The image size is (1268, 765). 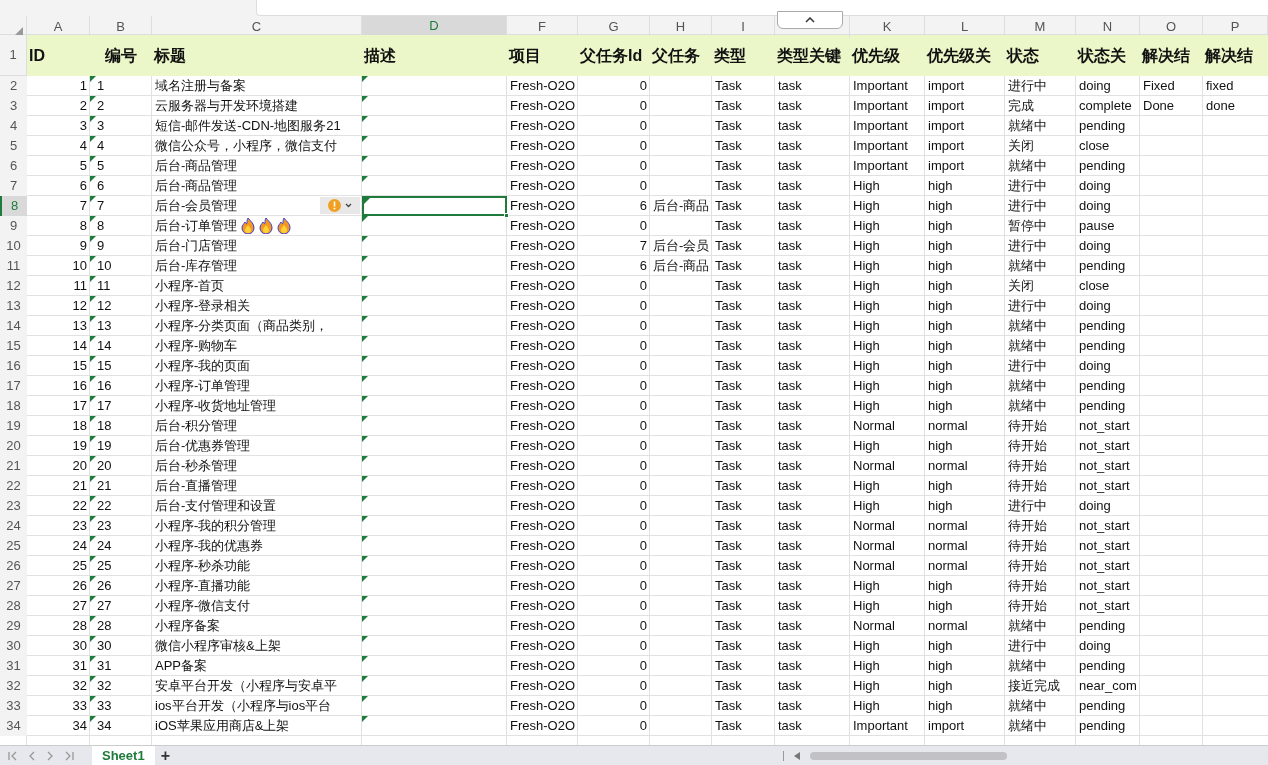 I want to click on row-header: 1, so click(x=13, y=55).